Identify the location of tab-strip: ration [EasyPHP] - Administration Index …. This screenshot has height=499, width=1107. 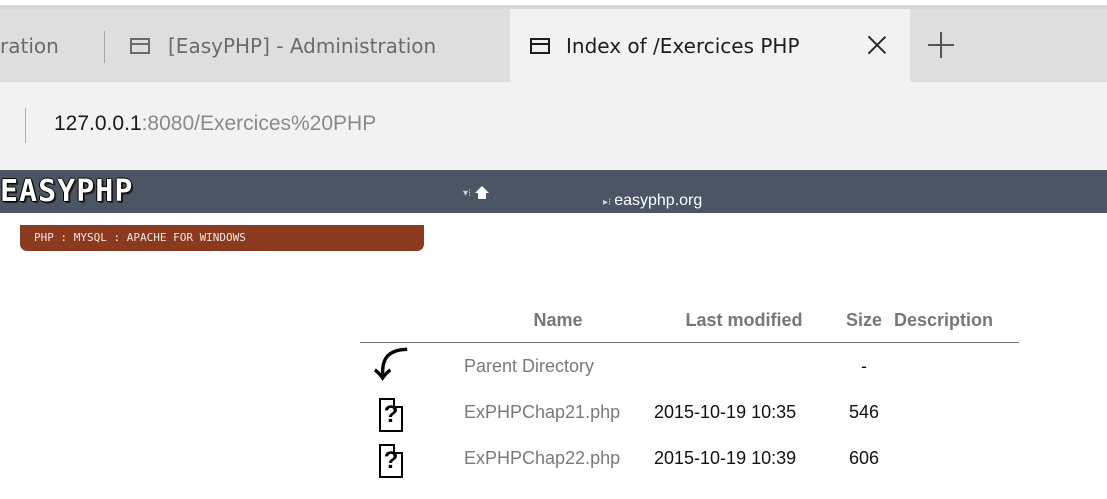
(553, 45).